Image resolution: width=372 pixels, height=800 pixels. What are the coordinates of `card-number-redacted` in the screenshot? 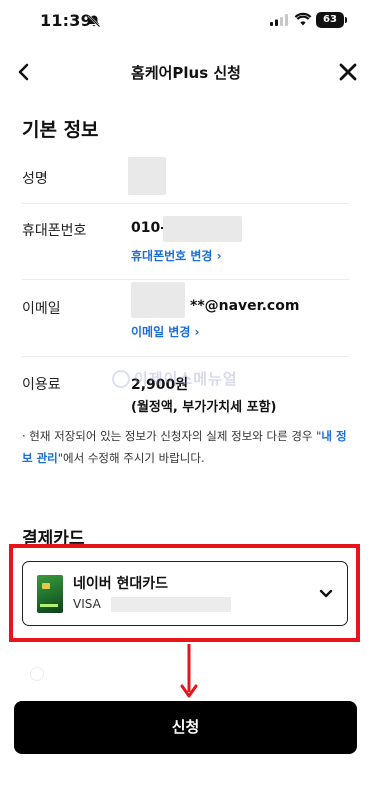 It's located at (171, 604).